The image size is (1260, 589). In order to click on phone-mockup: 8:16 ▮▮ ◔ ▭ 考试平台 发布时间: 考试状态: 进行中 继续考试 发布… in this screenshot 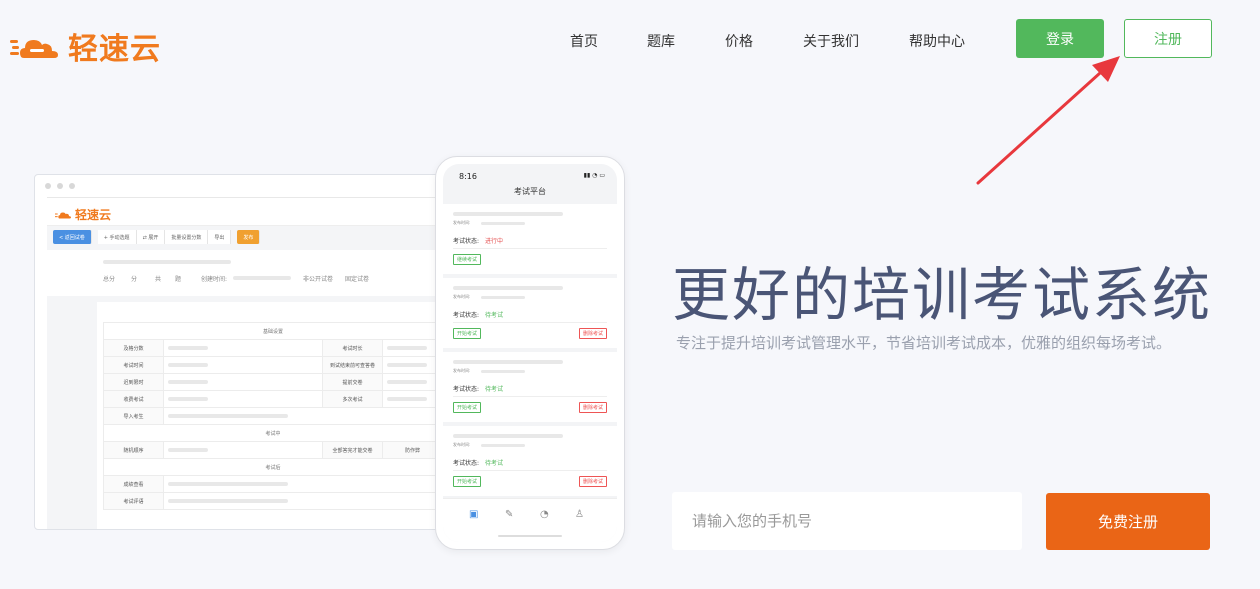, I will do `click(530, 353)`.